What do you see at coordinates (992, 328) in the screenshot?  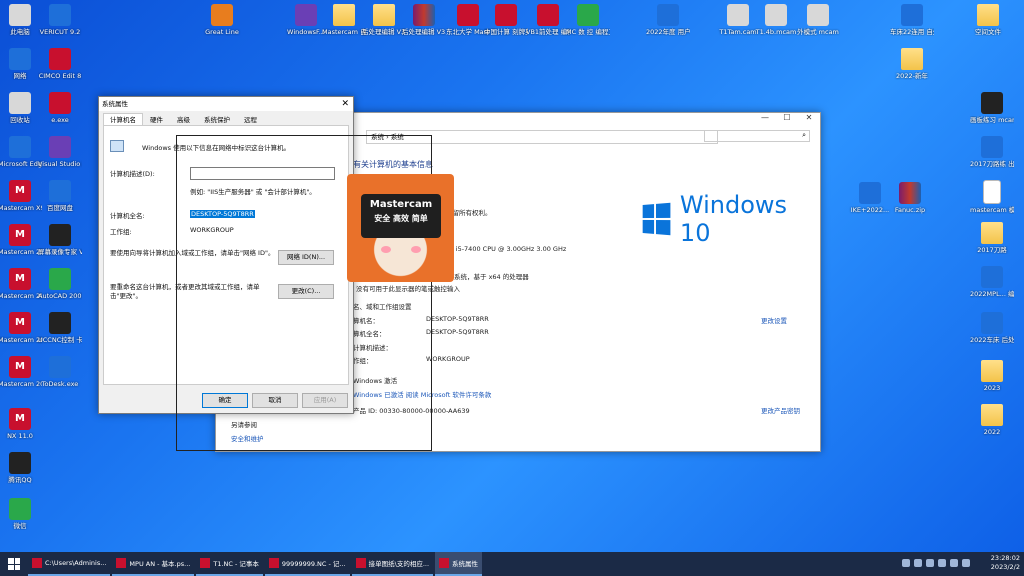 I see `desktop-icon: 2022车床 后处理` at bounding box center [992, 328].